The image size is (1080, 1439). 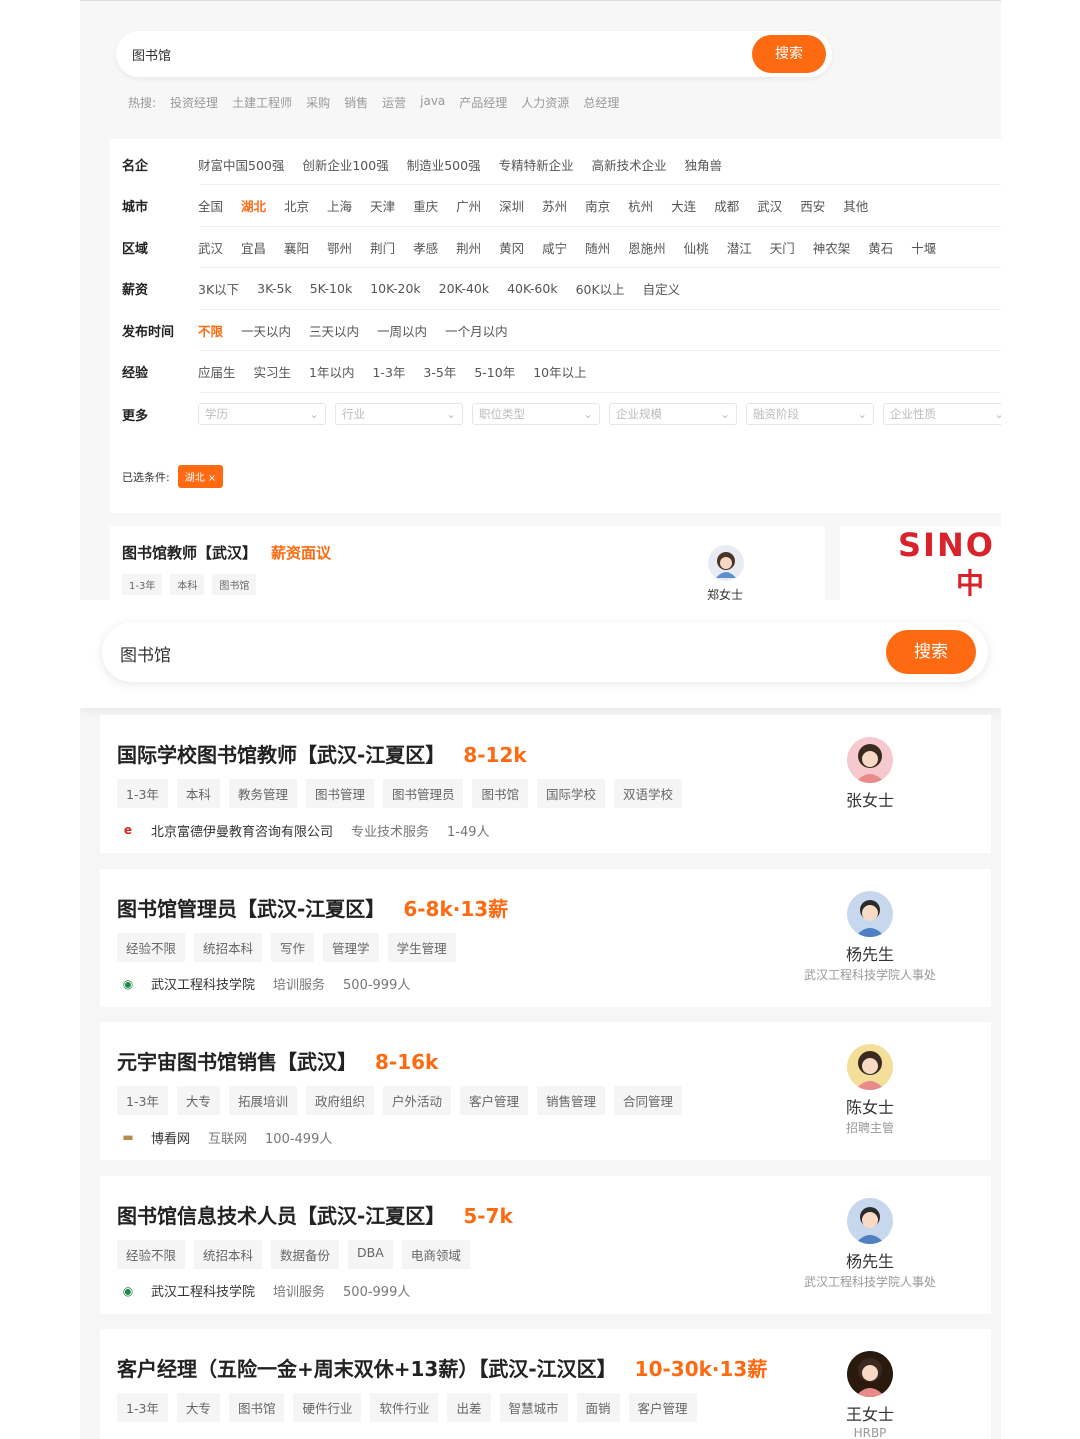 I want to click on filter-option: 潜江, so click(x=739, y=247).